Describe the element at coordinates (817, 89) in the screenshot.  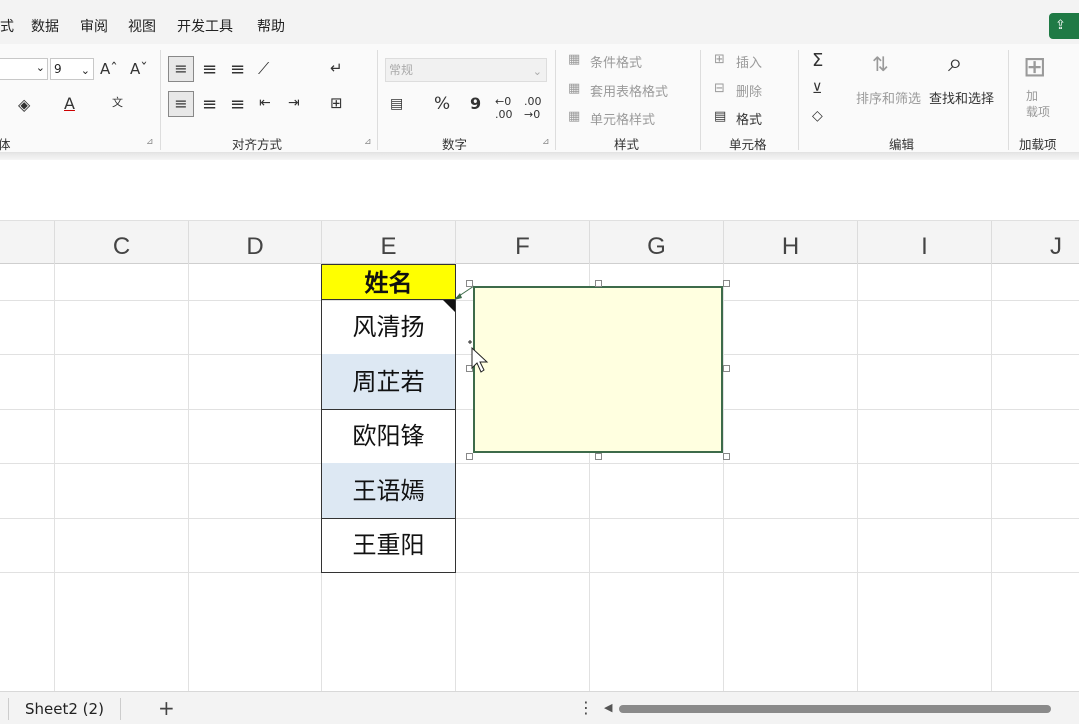
I see `fill-icon: ⊻` at that location.